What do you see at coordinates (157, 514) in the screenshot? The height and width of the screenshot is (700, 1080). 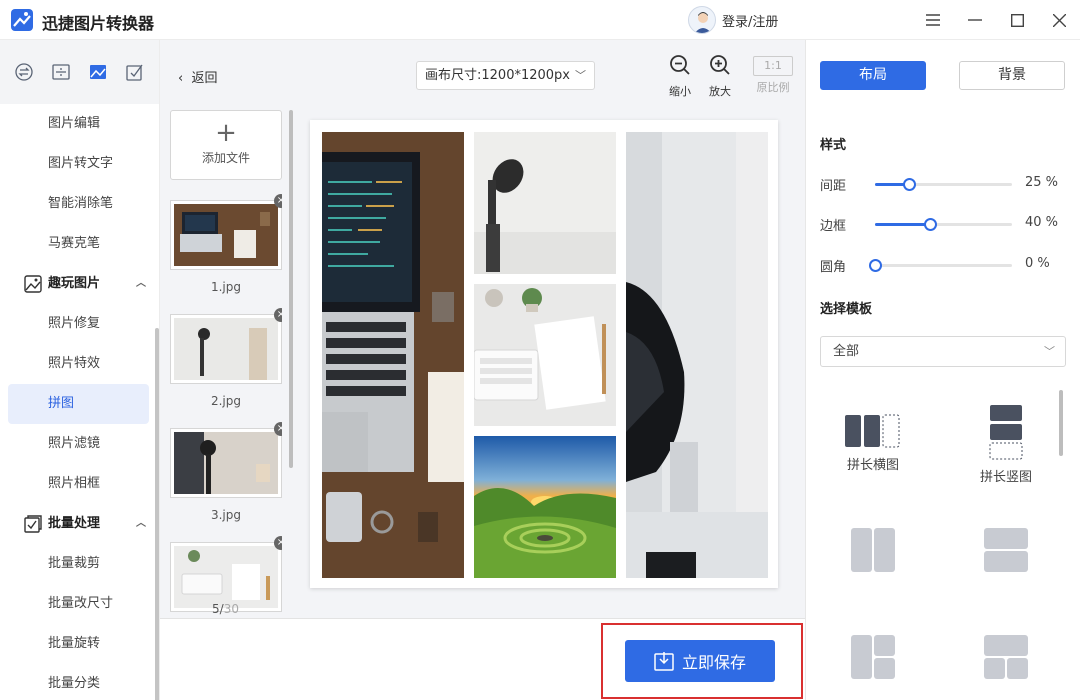 I see `sidebar-scrollbar` at bounding box center [157, 514].